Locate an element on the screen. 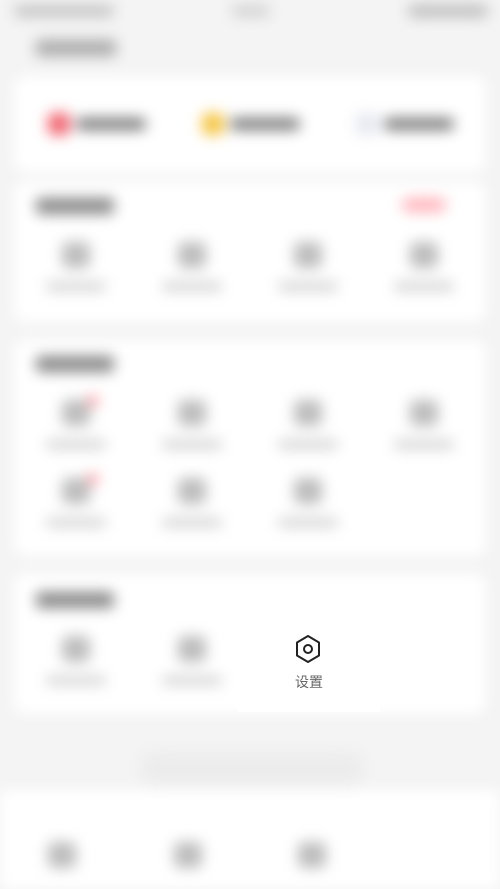  page-title-placeholder is located at coordinates (76, 48).